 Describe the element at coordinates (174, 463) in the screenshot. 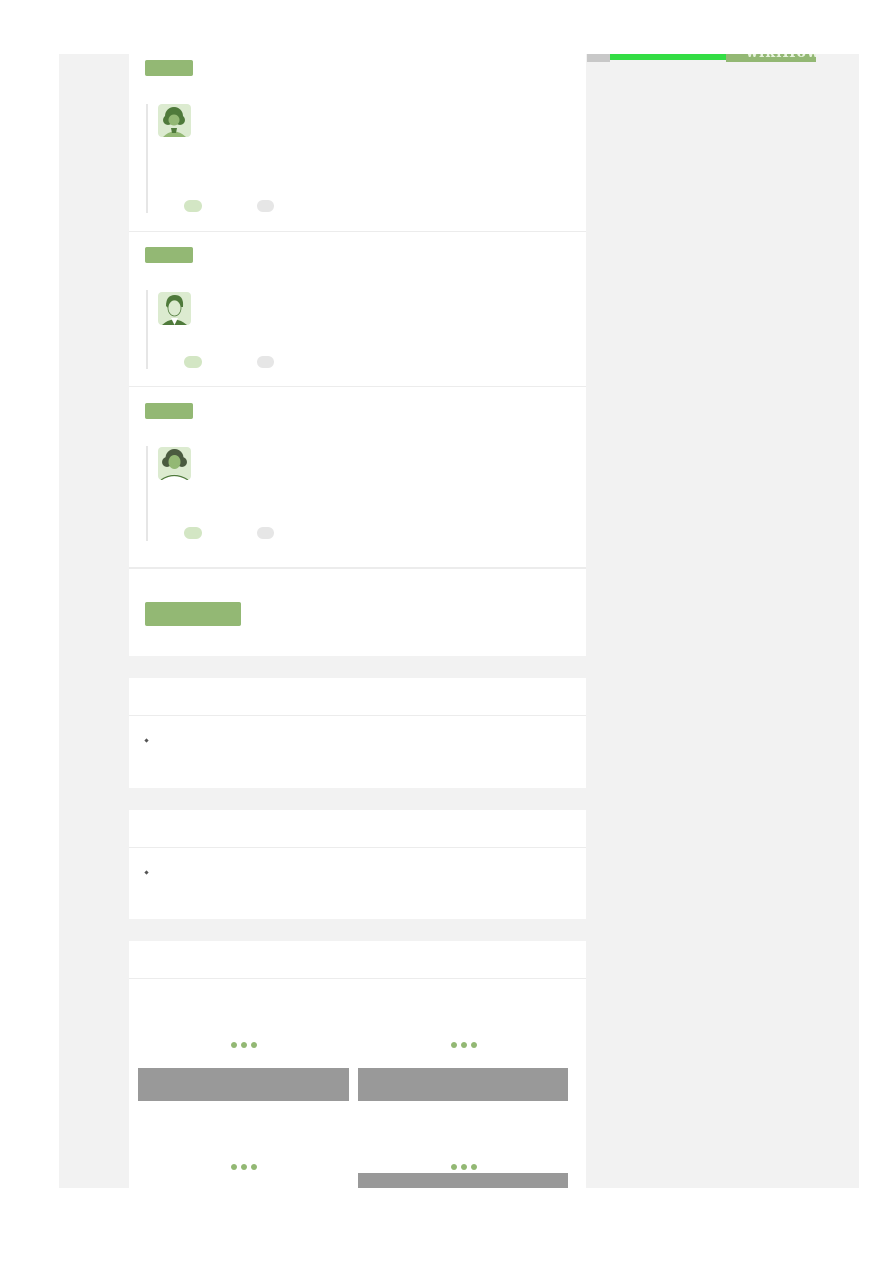

I see `woman-avatar-icon` at that location.